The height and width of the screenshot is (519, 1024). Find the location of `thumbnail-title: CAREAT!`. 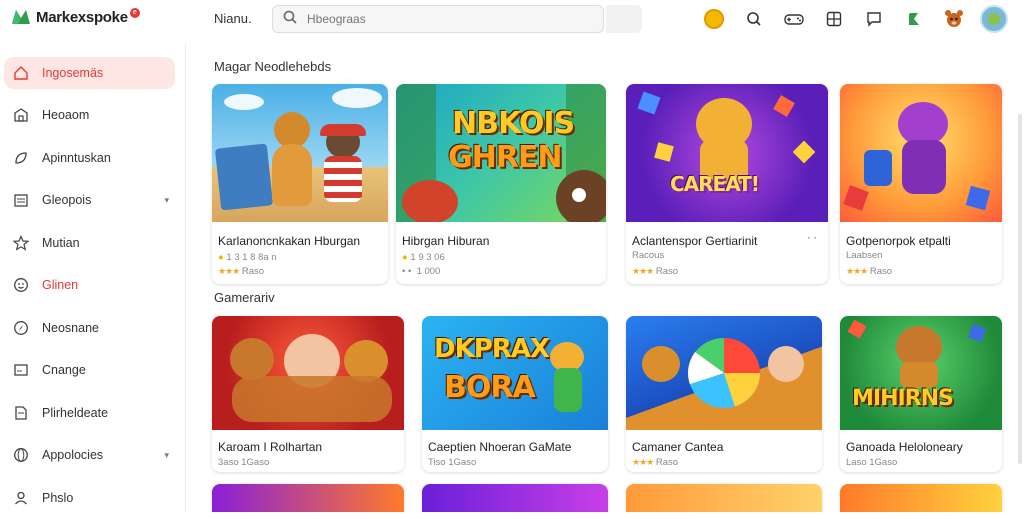

thumbnail-title: CAREAT! is located at coordinates (714, 184).